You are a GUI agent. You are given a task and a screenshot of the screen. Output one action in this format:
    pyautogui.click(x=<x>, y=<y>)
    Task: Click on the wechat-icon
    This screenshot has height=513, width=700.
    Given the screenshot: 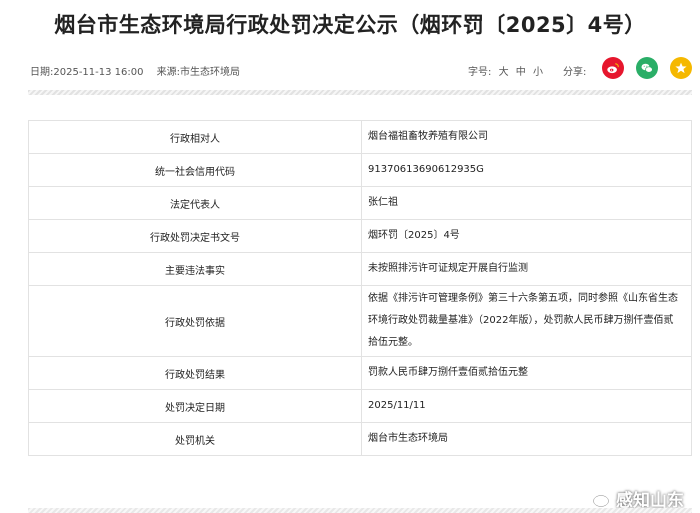 What is the action you would take?
    pyautogui.click(x=647, y=68)
    